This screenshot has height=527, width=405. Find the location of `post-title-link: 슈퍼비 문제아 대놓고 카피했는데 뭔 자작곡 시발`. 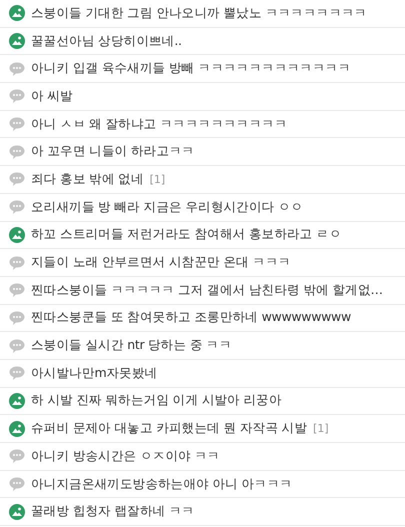

post-title-link: 슈퍼비 문제아 대놓고 카피했는데 뭔 자작곡 시발 is located at coordinates (169, 429).